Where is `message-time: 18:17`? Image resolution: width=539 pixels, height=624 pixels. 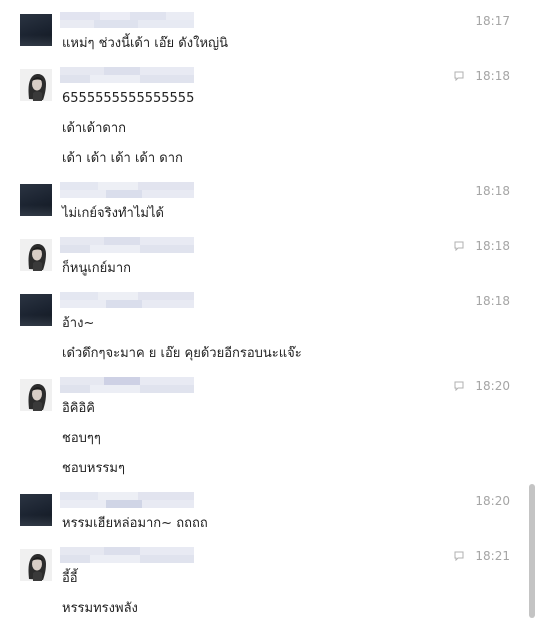 message-time: 18:17 is located at coordinates (492, 21).